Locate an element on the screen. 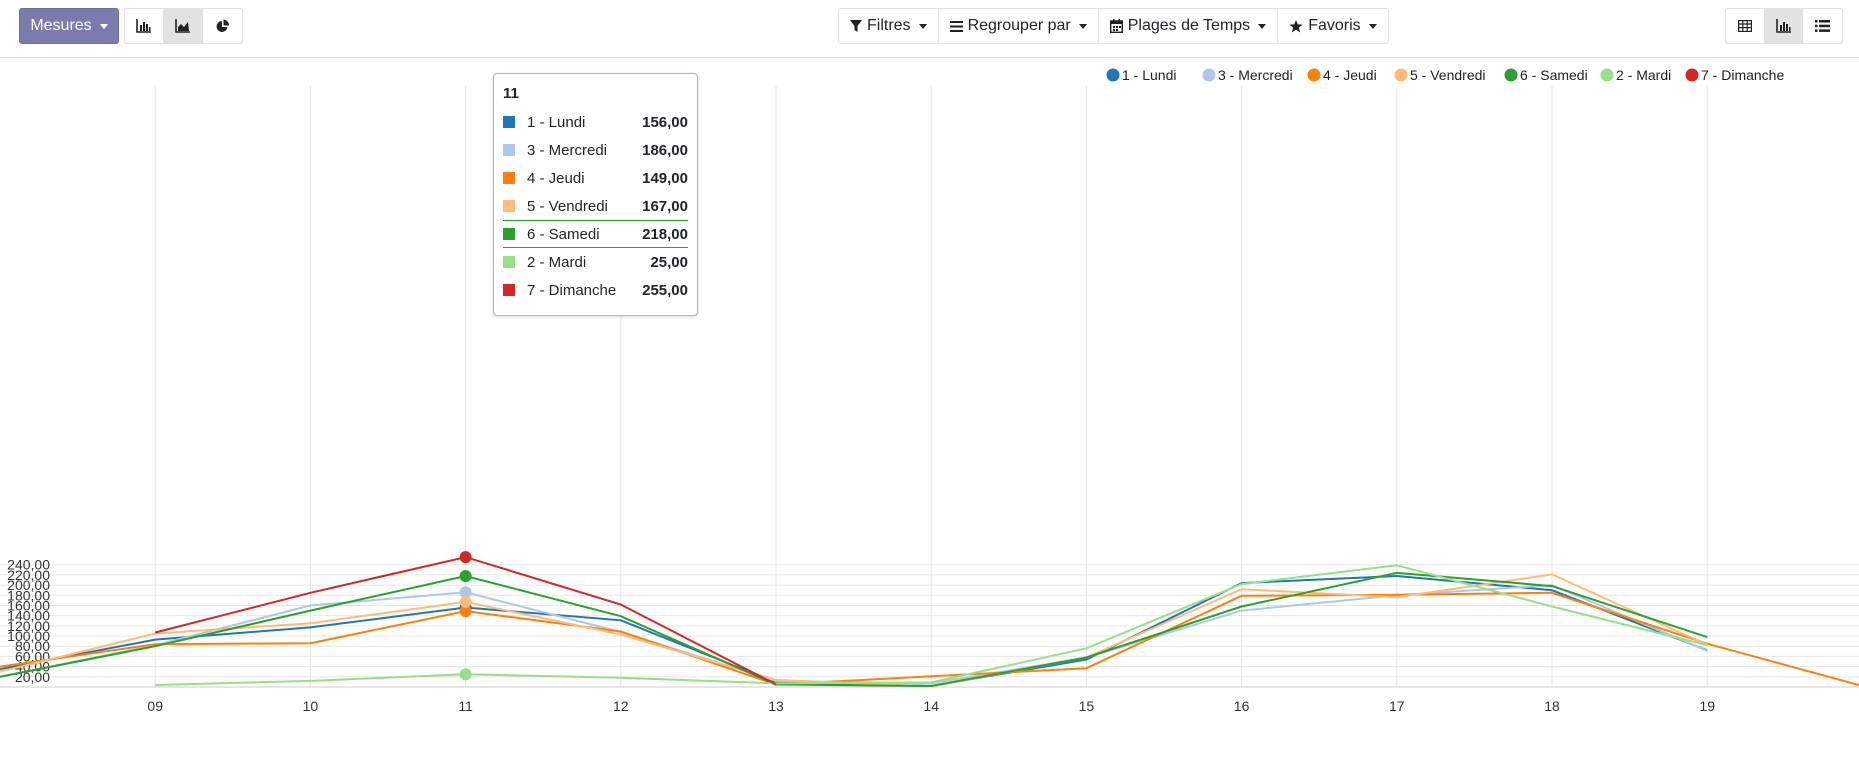 The height and width of the screenshot is (775, 1859). time-ranges-button: Plages de Temps is located at coordinates (1188, 26).